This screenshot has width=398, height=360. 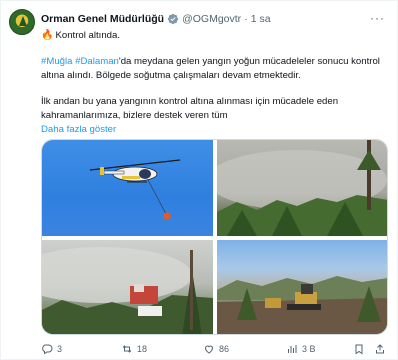 I want to click on show-more-link: Daha fazla göster, so click(x=211, y=130).